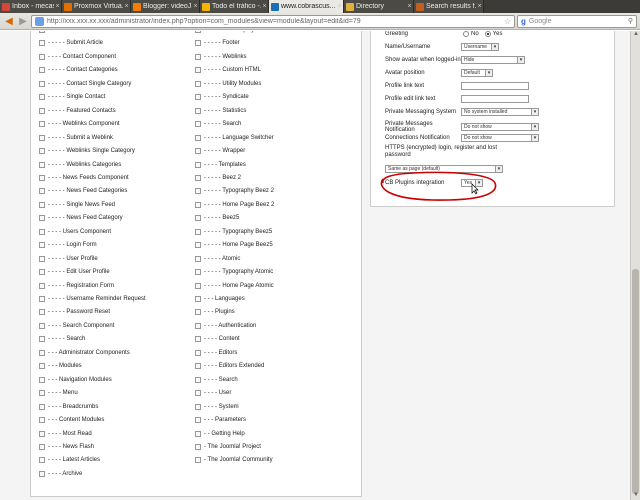 This screenshot has height=500, width=640. I want to click on private-messages-notification-select: Do not show ▾, so click(500, 127).